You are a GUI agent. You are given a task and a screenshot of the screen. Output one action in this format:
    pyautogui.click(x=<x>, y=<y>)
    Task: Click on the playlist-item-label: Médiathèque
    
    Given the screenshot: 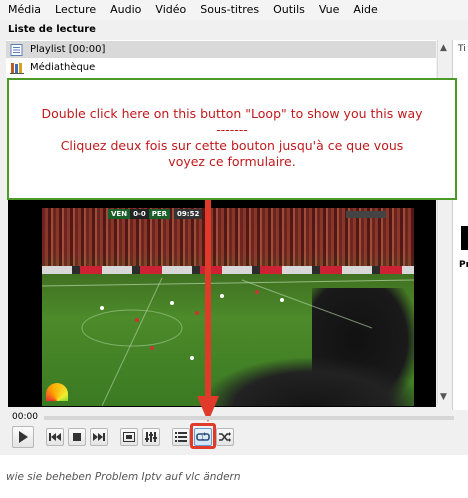 What is the action you would take?
    pyautogui.click(x=63, y=67)
    